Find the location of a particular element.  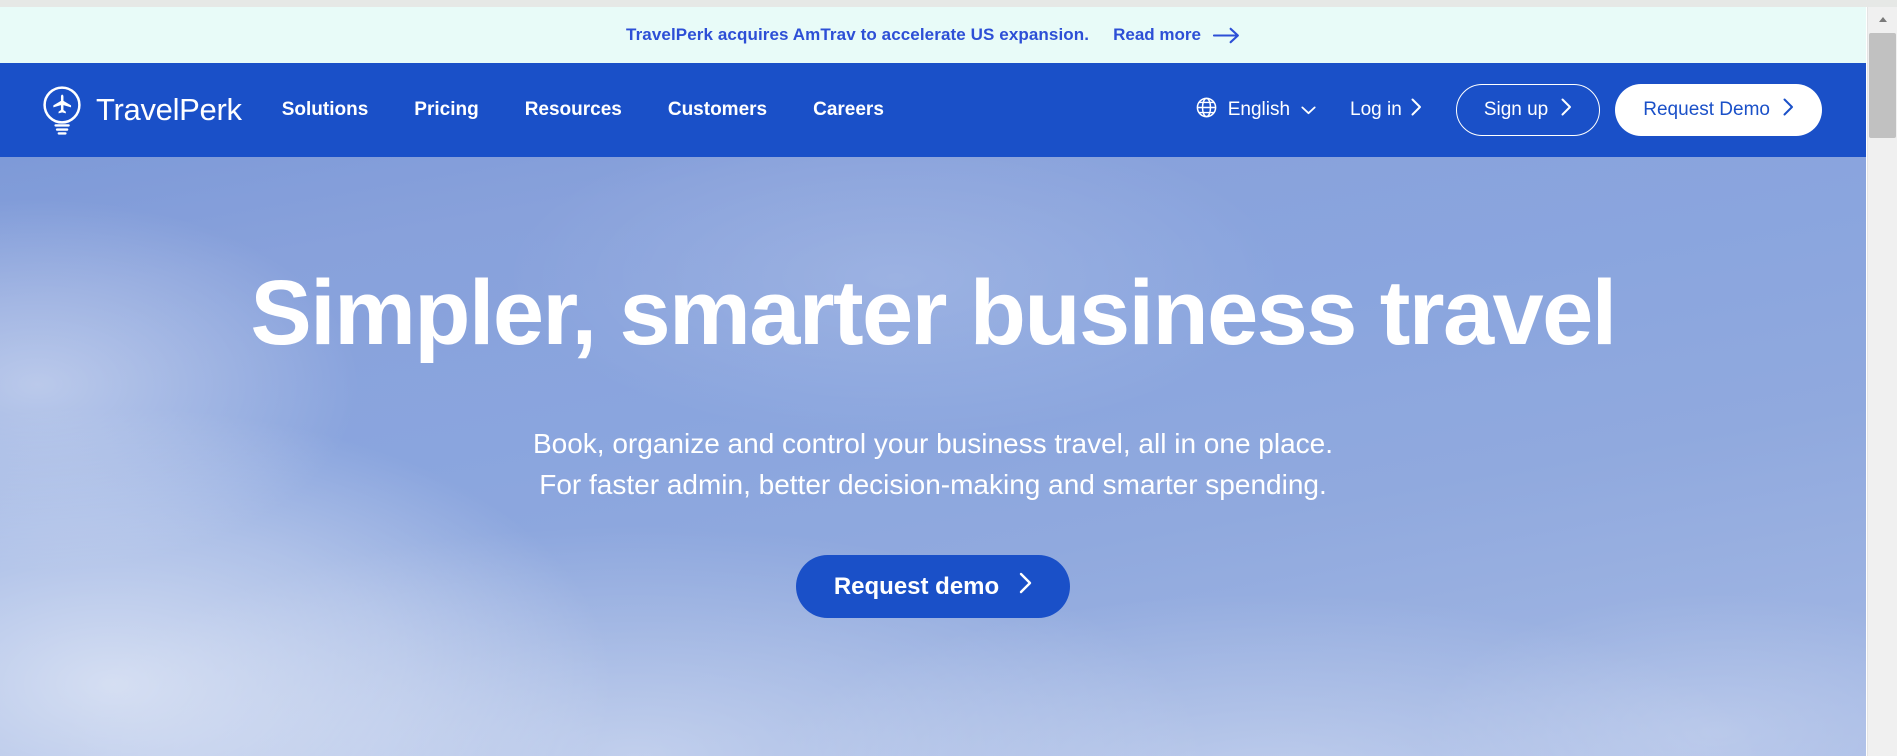

signup-label: Sign up is located at coordinates (1516, 109).